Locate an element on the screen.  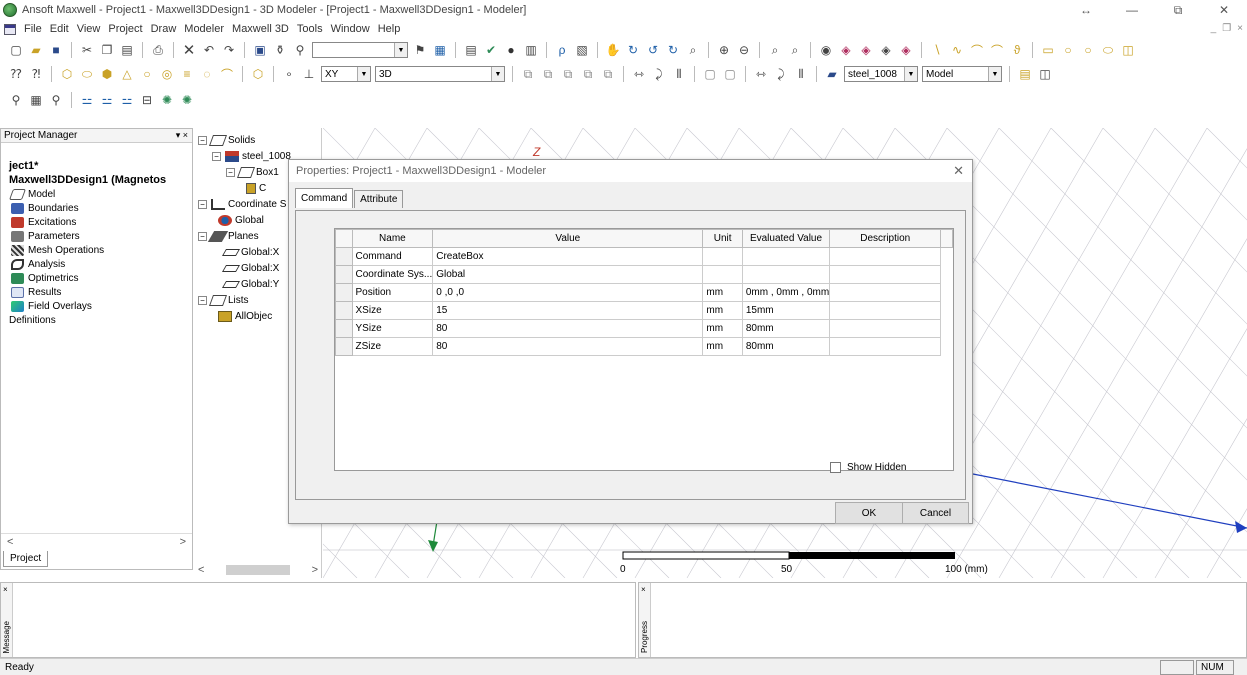
cover-faces-icon: ◫ is located at coordinates (1045, 74).